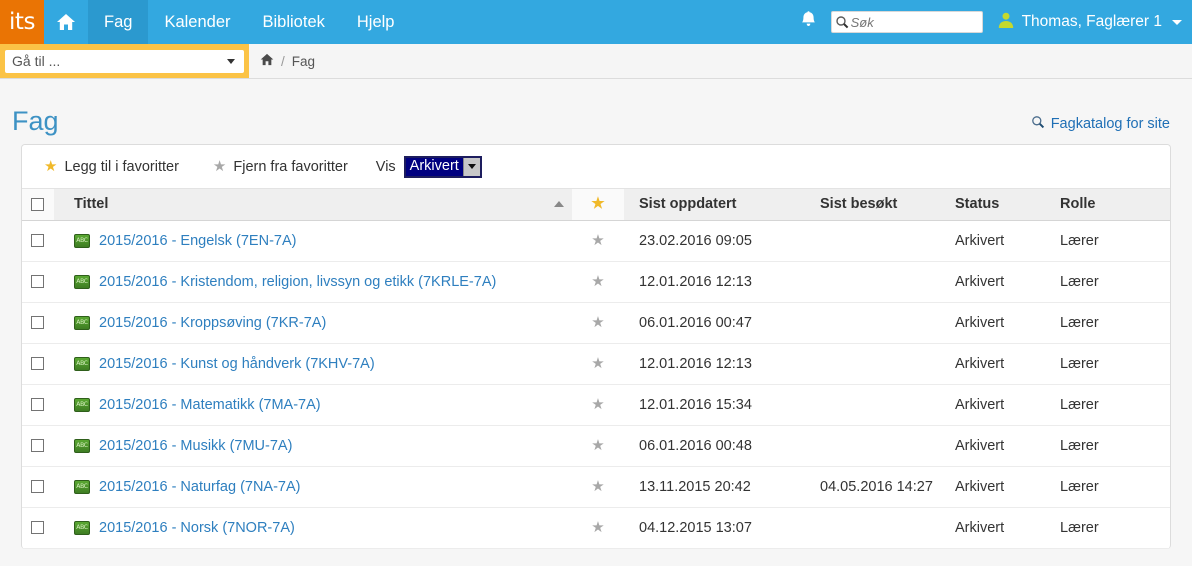 This screenshot has height=567, width=1192. Describe the element at coordinates (842, 22) in the screenshot. I see `search-icon` at that location.